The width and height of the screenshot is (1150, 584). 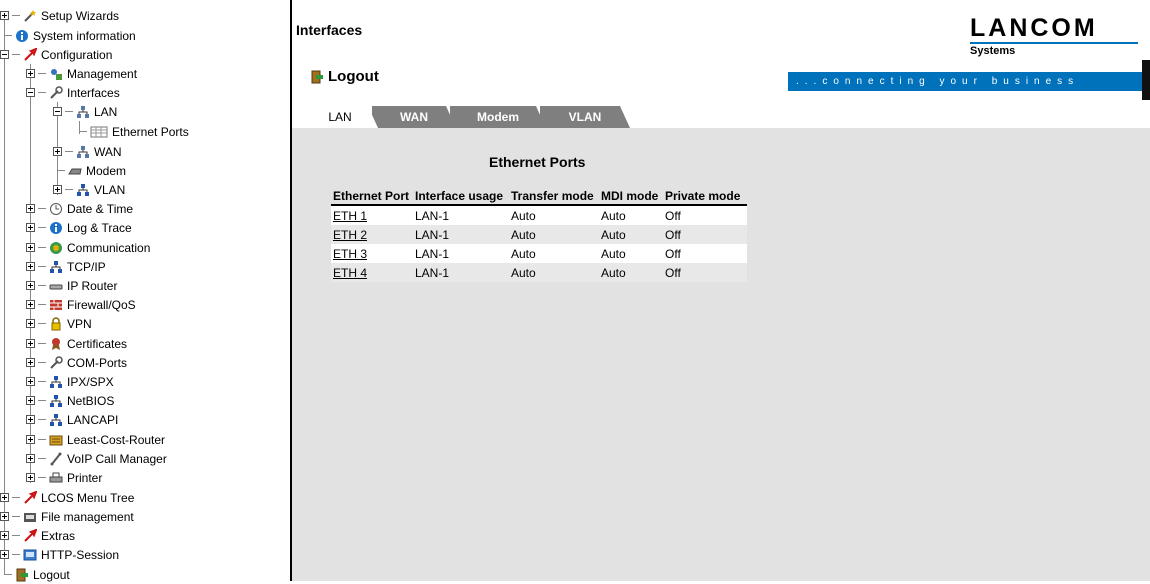 I want to click on file-management-icon, so click(x=30, y=517).